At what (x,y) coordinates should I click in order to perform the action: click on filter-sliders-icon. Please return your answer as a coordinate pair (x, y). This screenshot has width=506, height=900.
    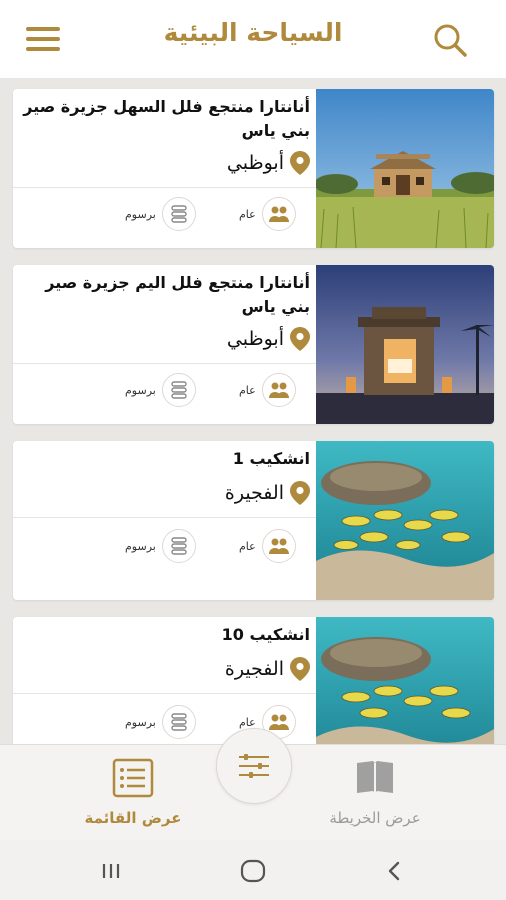
    Looking at the image, I should click on (254, 766).